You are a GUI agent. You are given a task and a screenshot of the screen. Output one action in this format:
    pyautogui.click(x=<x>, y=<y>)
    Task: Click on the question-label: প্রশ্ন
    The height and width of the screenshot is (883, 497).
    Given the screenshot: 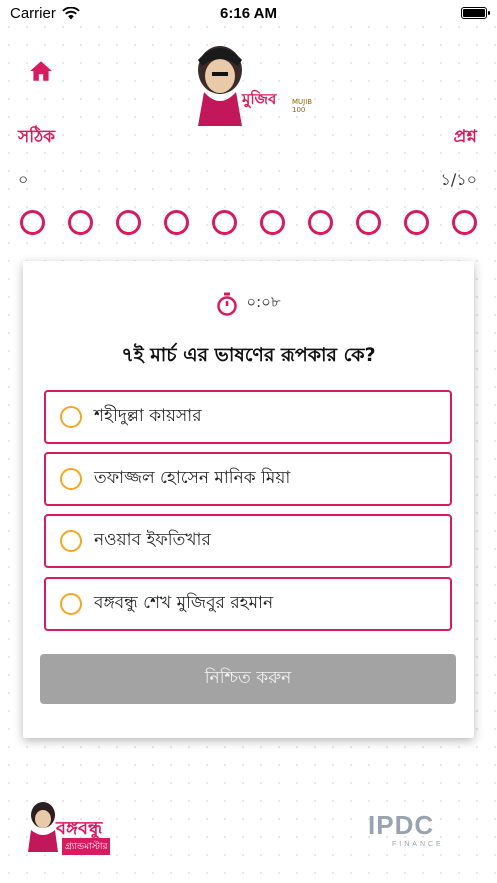 What is the action you would take?
    pyautogui.click(x=465, y=137)
    